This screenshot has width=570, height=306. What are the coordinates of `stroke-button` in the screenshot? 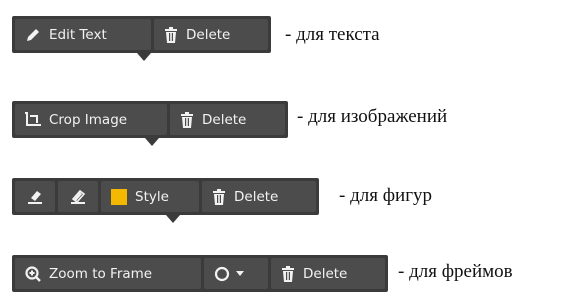 It's located at (78, 196).